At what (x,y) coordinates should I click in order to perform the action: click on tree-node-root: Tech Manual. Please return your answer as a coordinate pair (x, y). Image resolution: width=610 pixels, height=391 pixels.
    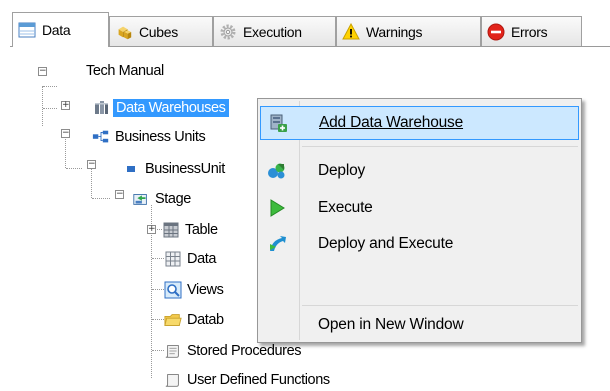
    Looking at the image, I should click on (125, 71).